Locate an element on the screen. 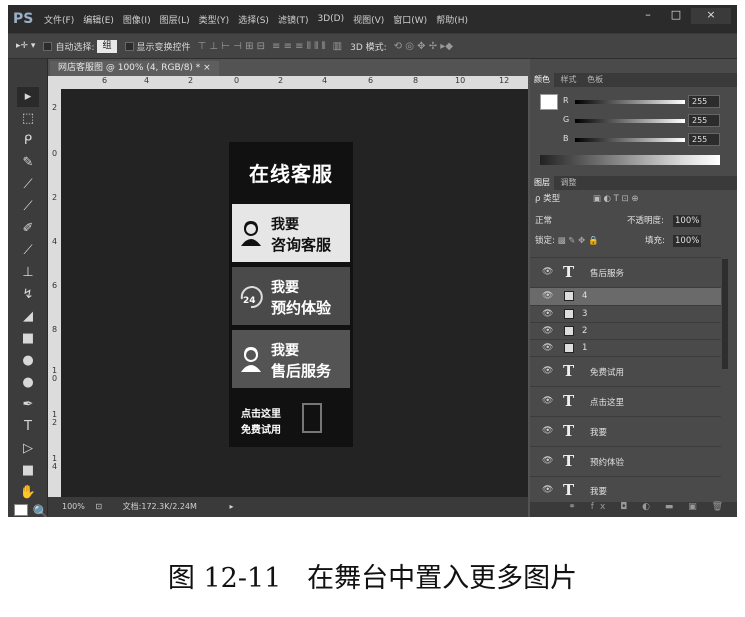  eraser-tool-icon: ◢ is located at coordinates (28, 317).